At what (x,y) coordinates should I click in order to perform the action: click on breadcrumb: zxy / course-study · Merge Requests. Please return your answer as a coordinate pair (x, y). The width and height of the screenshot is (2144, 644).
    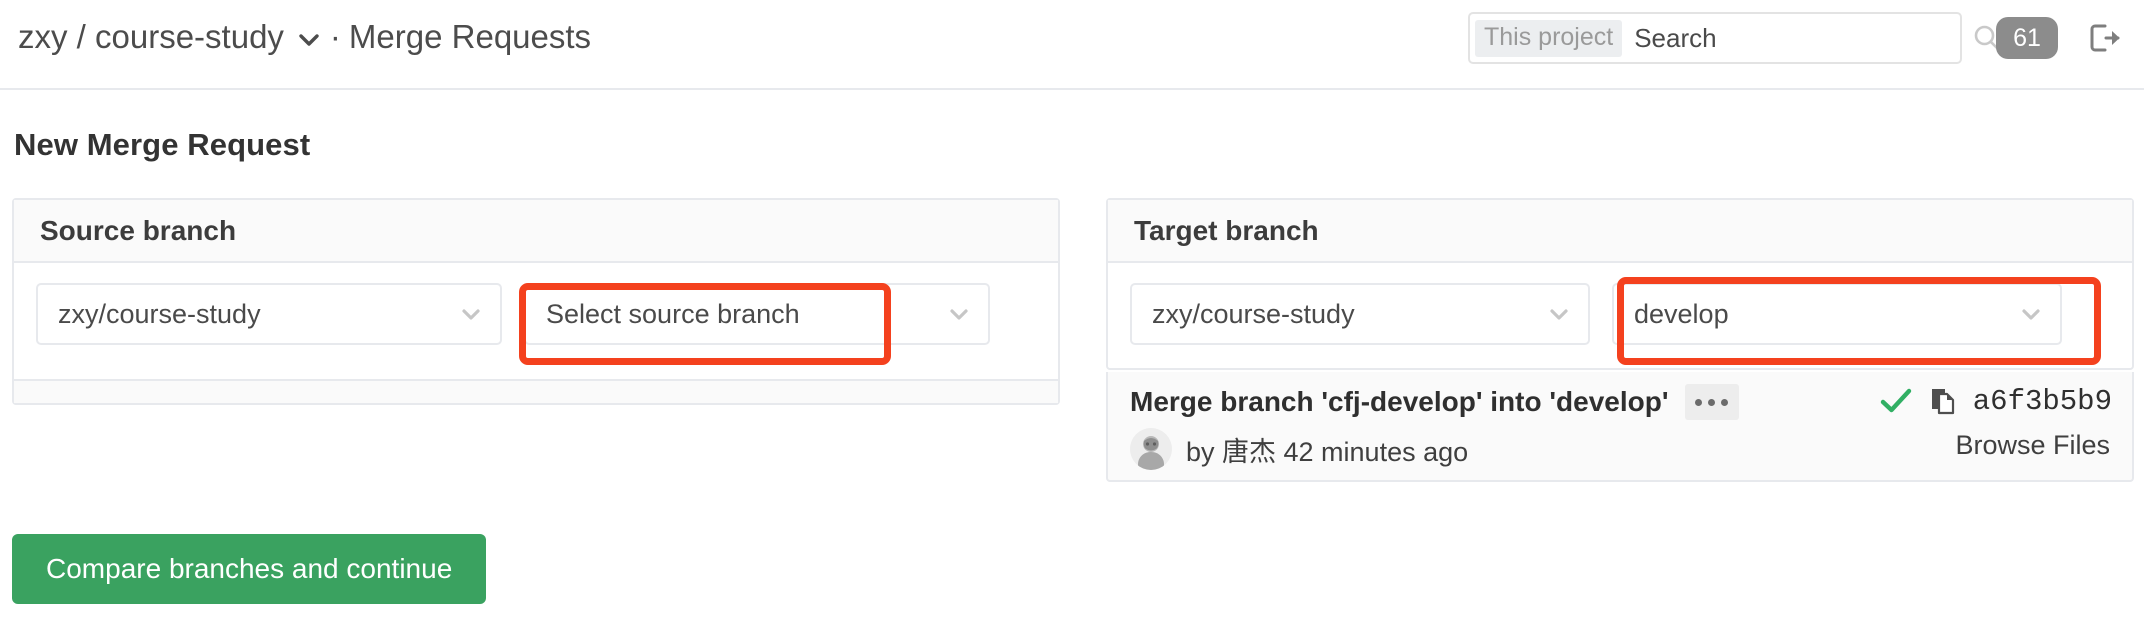
    Looking at the image, I should click on (304, 37).